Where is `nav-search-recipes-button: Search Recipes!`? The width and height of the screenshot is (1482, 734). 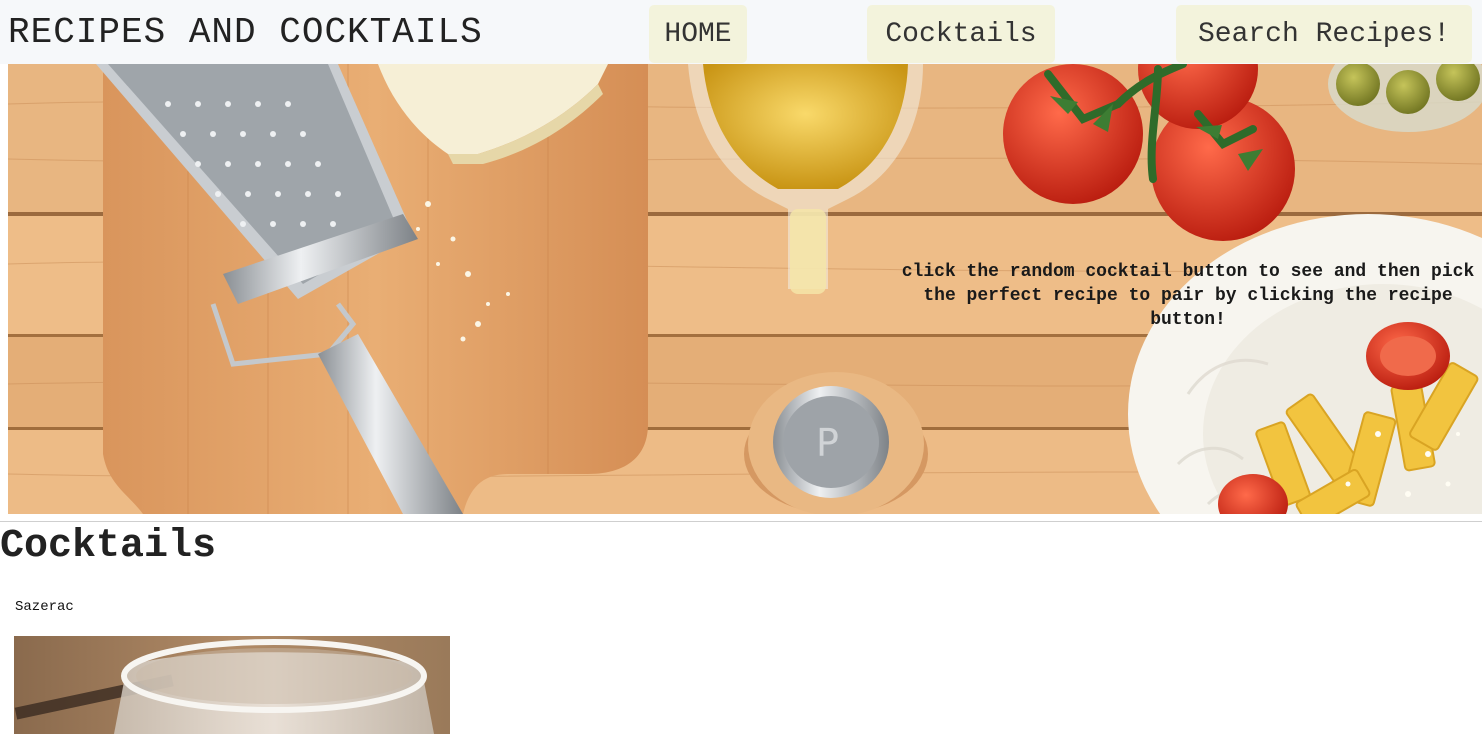
nav-search-recipes-button: Search Recipes! is located at coordinates (1324, 34).